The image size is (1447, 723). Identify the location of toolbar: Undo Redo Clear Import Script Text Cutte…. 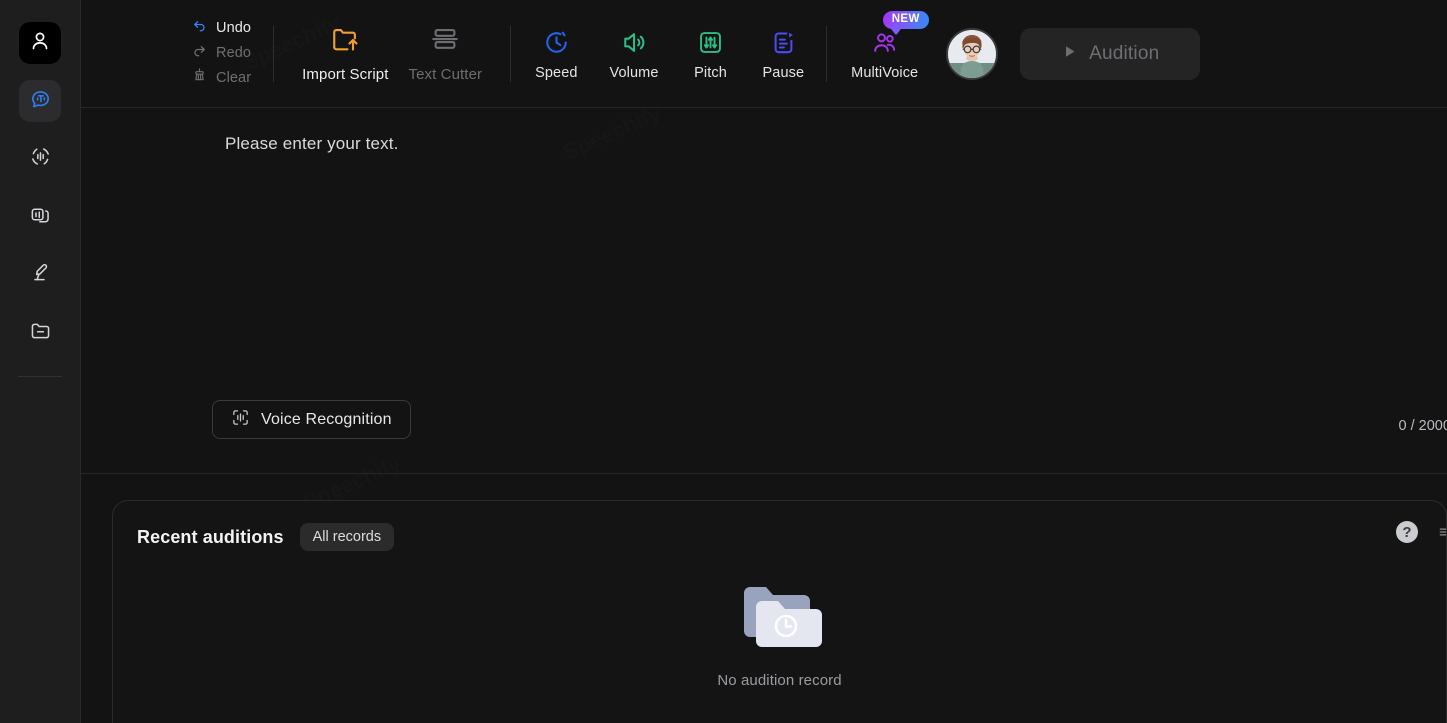
(764, 54).